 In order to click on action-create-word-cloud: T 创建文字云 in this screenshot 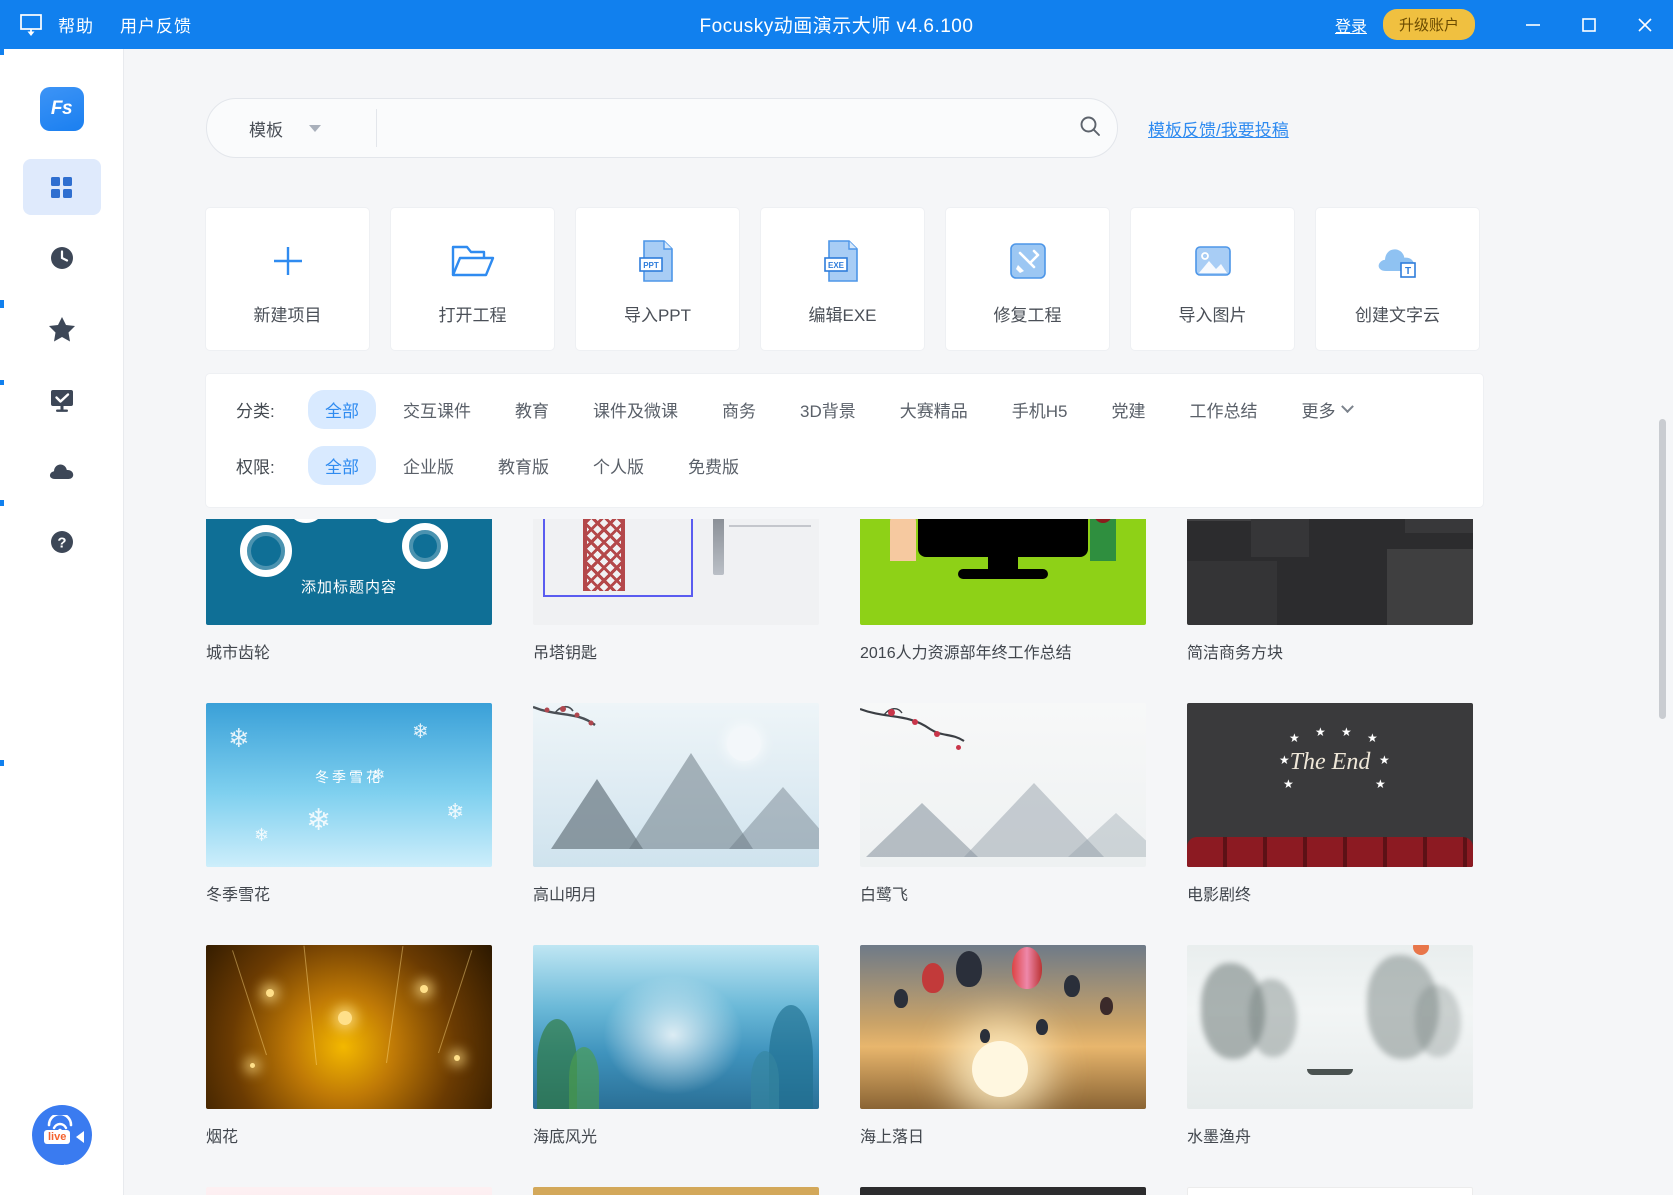, I will do `click(1397, 279)`.